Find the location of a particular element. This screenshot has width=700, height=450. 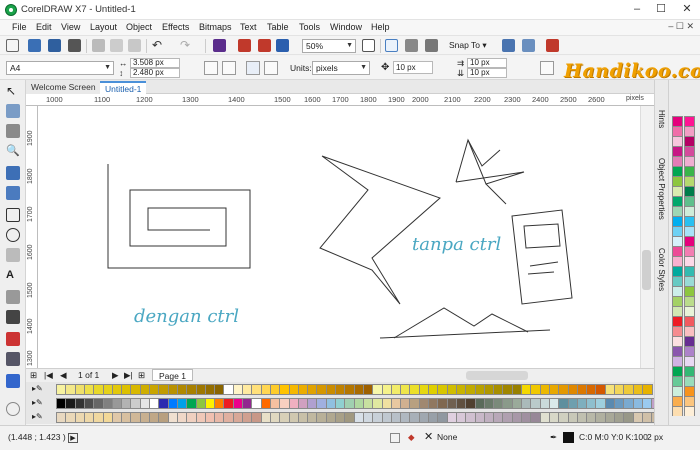

play-icon: ▶ is located at coordinates (73, 438).